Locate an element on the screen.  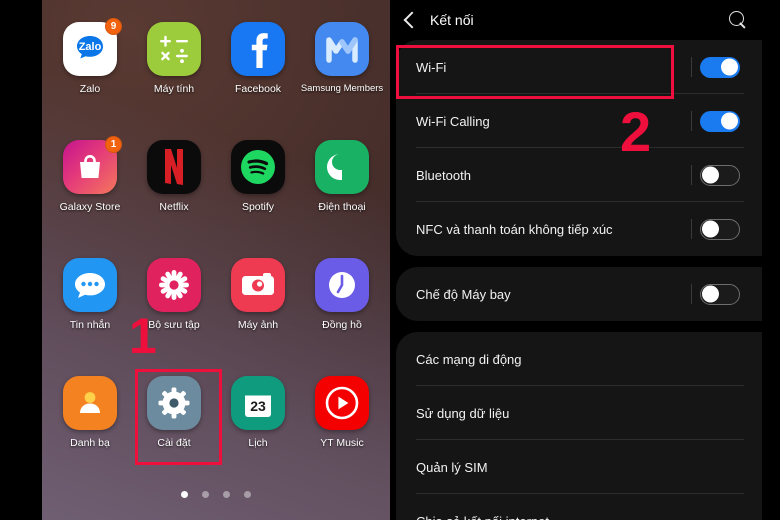
app-item-phone: Điện thoại is located at coordinates (342, 189).